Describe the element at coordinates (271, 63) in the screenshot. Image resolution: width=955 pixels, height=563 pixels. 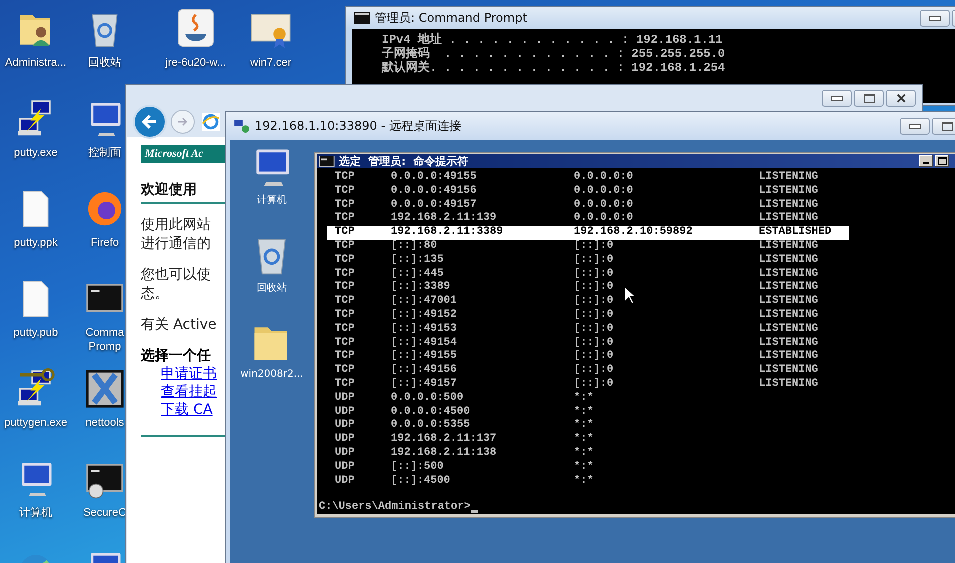
I see `desktop-icon-label: win7.cer` at that location.